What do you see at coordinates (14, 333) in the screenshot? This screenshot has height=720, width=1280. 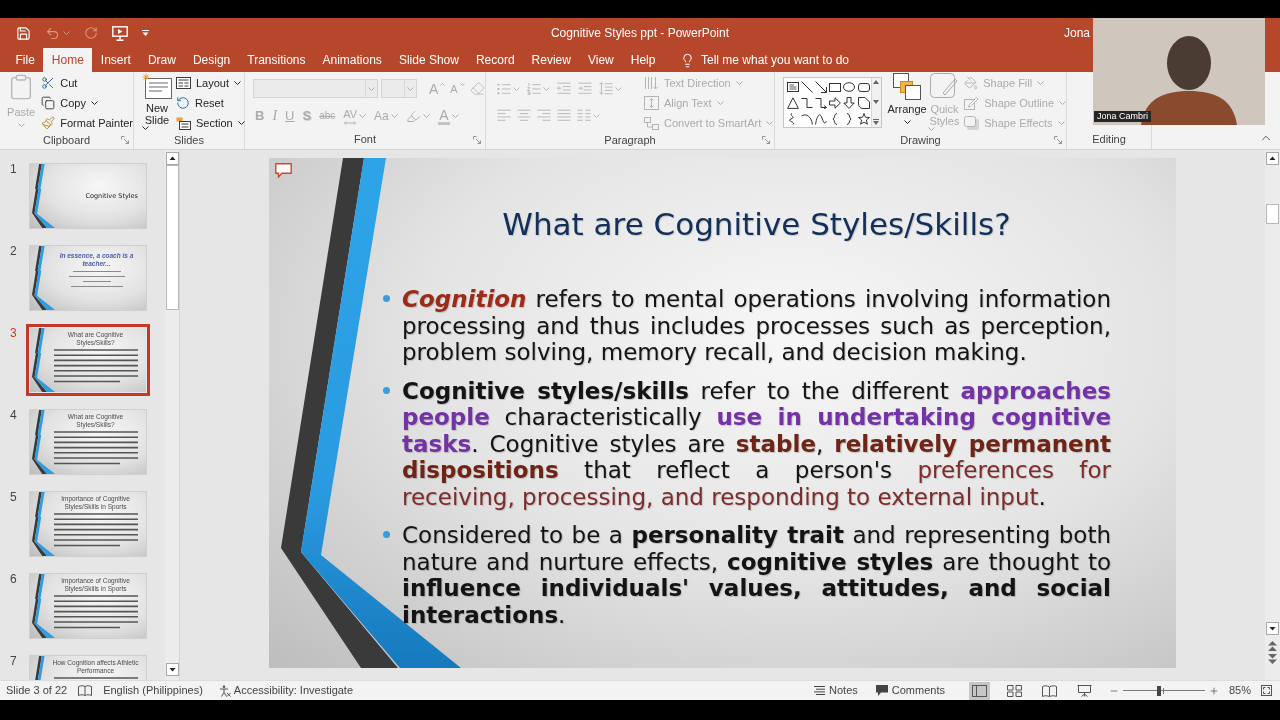 I see `slide-number: 3` at bounding box center [14, 333].